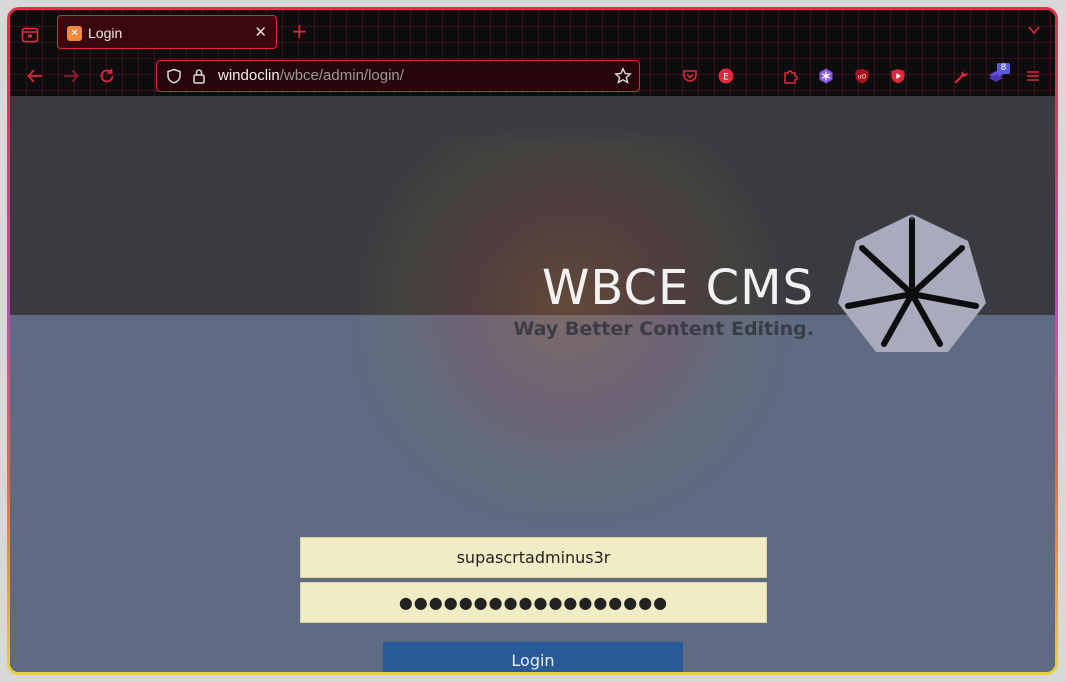 This screenshot has height=682, width=1066. Describe the element at coordinates (30, 34) in the screenshot. I see `tab-overview-icon` at that location.